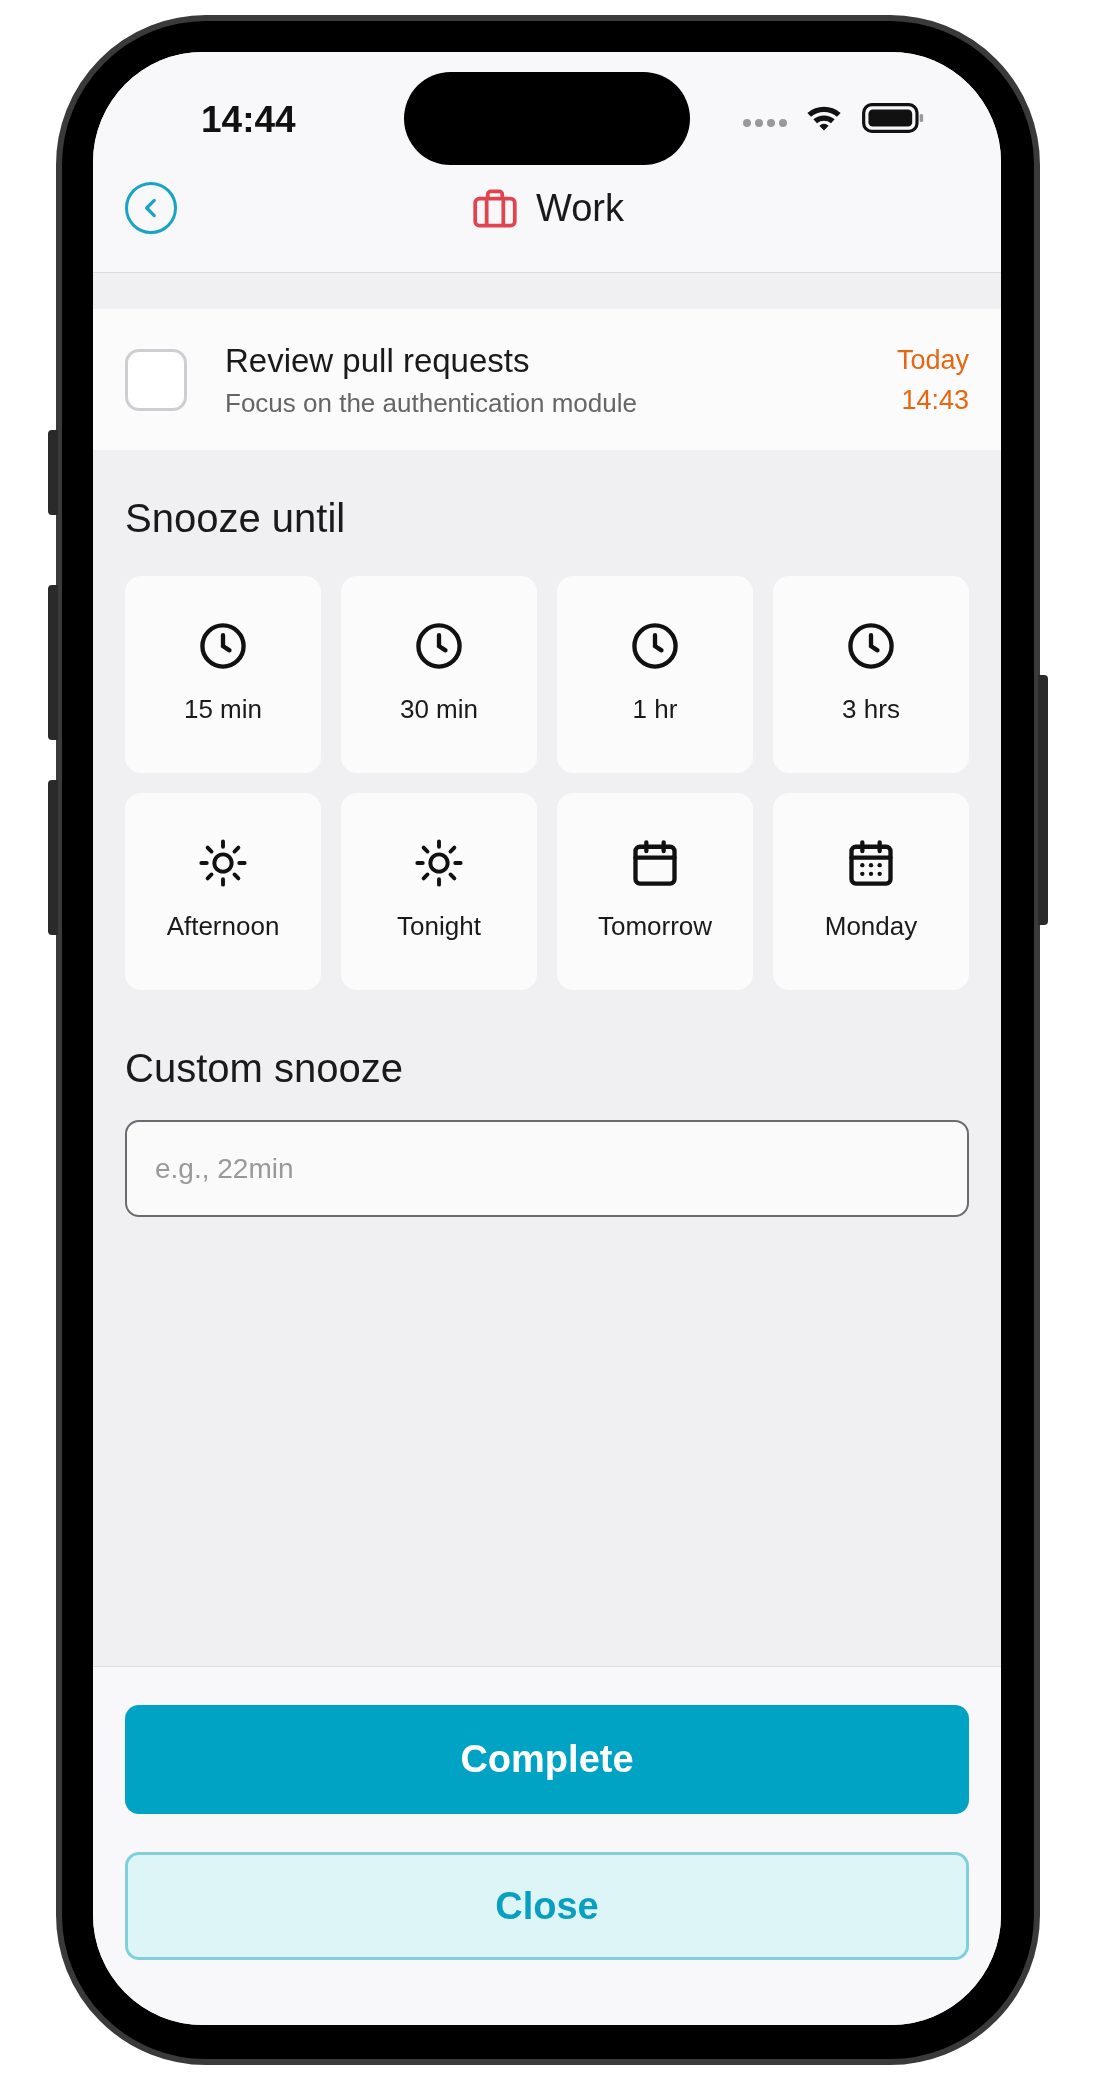 This screenshot has height=2080, width=1094. Describe the element at coordinates (871, 674) in the screenshot. I see `snooze-option: 3 hrs` at that location.